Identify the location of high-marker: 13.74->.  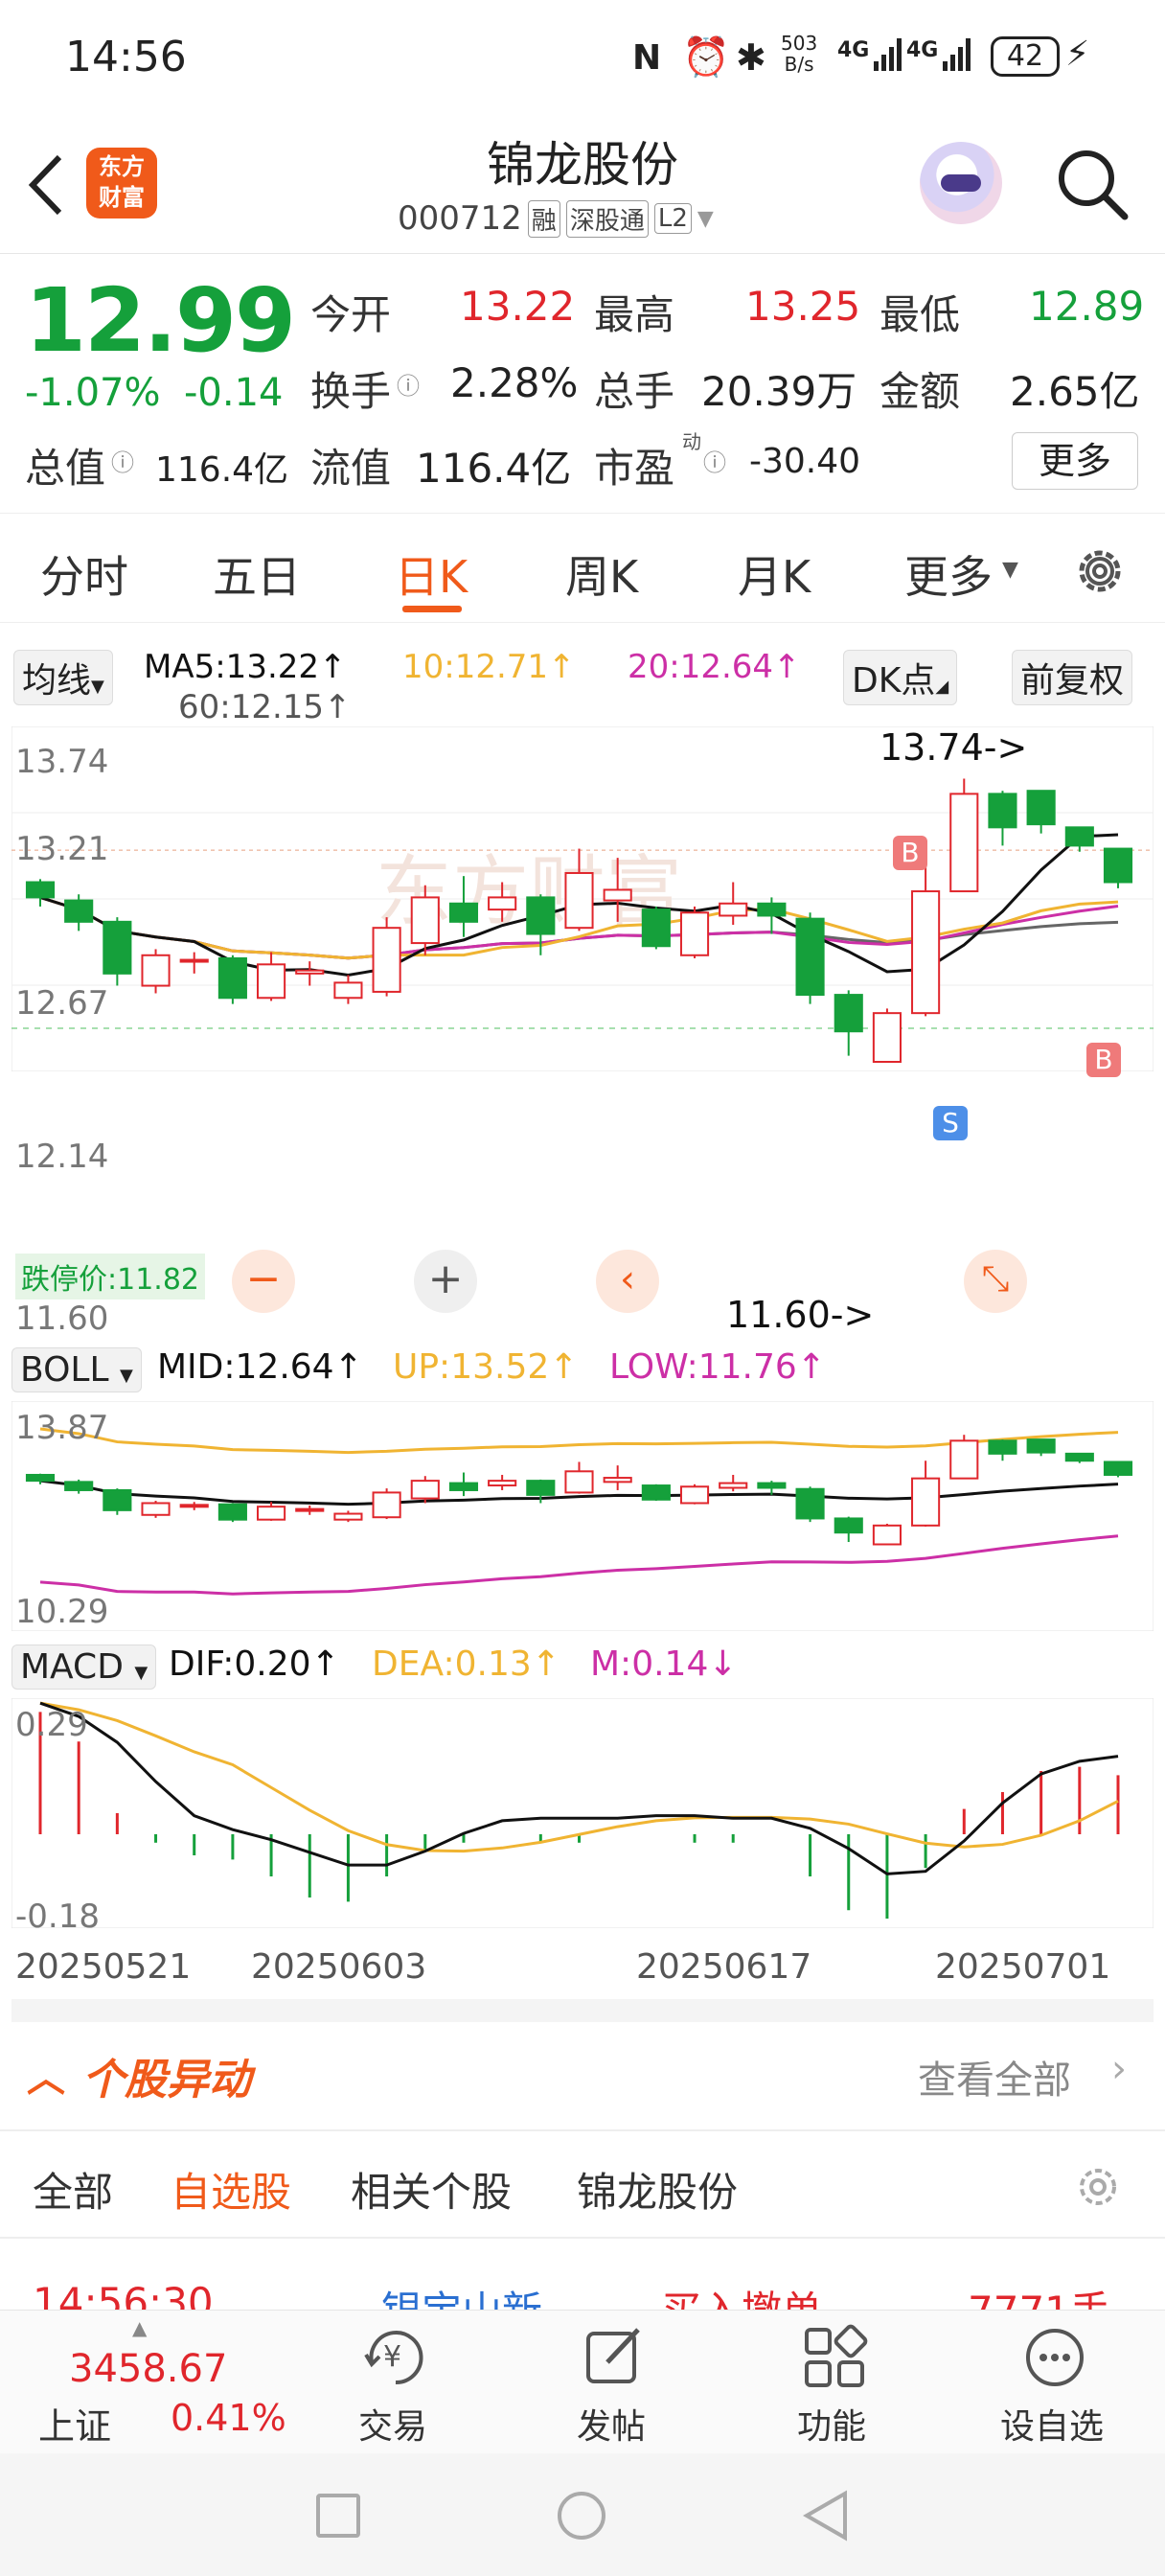
(954, 747).